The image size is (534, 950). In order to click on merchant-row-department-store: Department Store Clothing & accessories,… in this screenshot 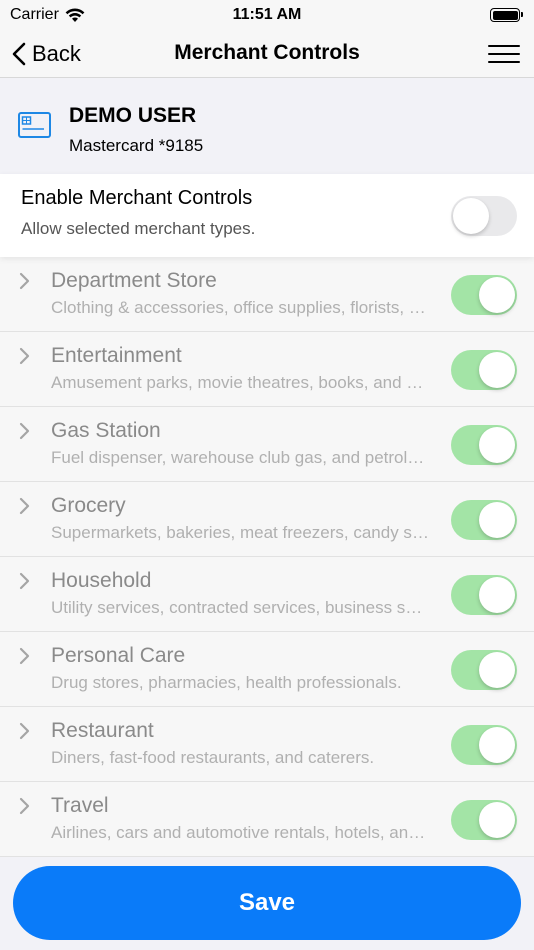, I will do `click(267, 294)`.